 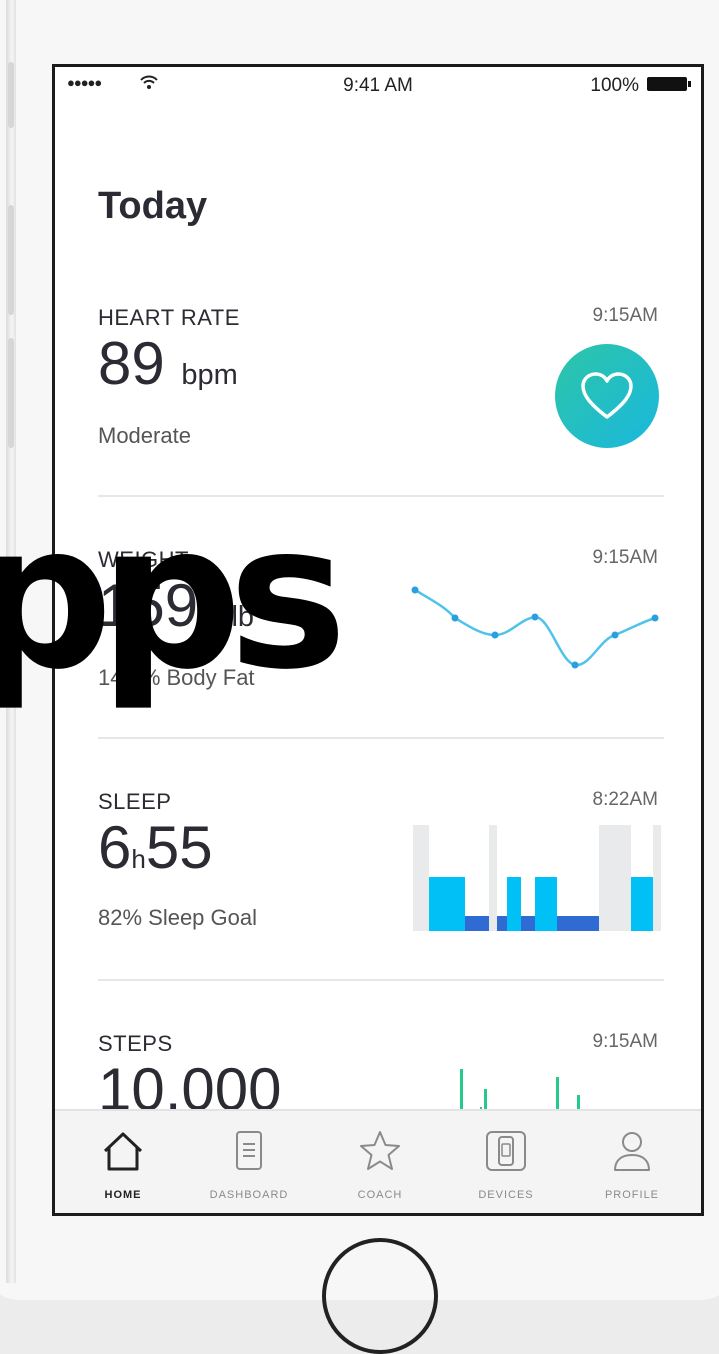 I want to click on tab-bar: HOME DASHBOARD COACH DEVICES PROFILE, so click(x=378, y=1161).